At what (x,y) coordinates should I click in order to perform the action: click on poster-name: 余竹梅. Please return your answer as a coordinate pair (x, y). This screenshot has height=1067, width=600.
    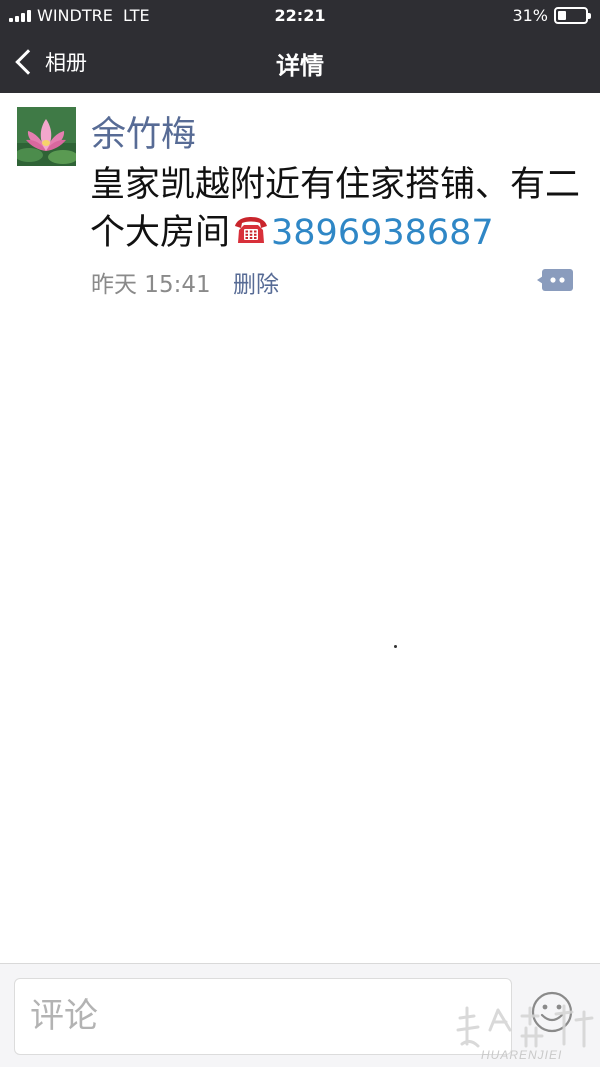
    Looking at the image, I should click on (143, 131).